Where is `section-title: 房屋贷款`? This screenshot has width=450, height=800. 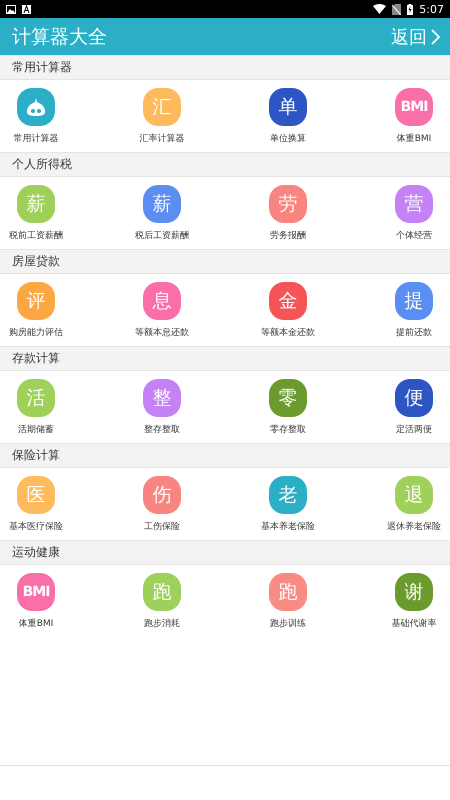
section-title: 房屋贷款 is located at coordinates (36, 261).